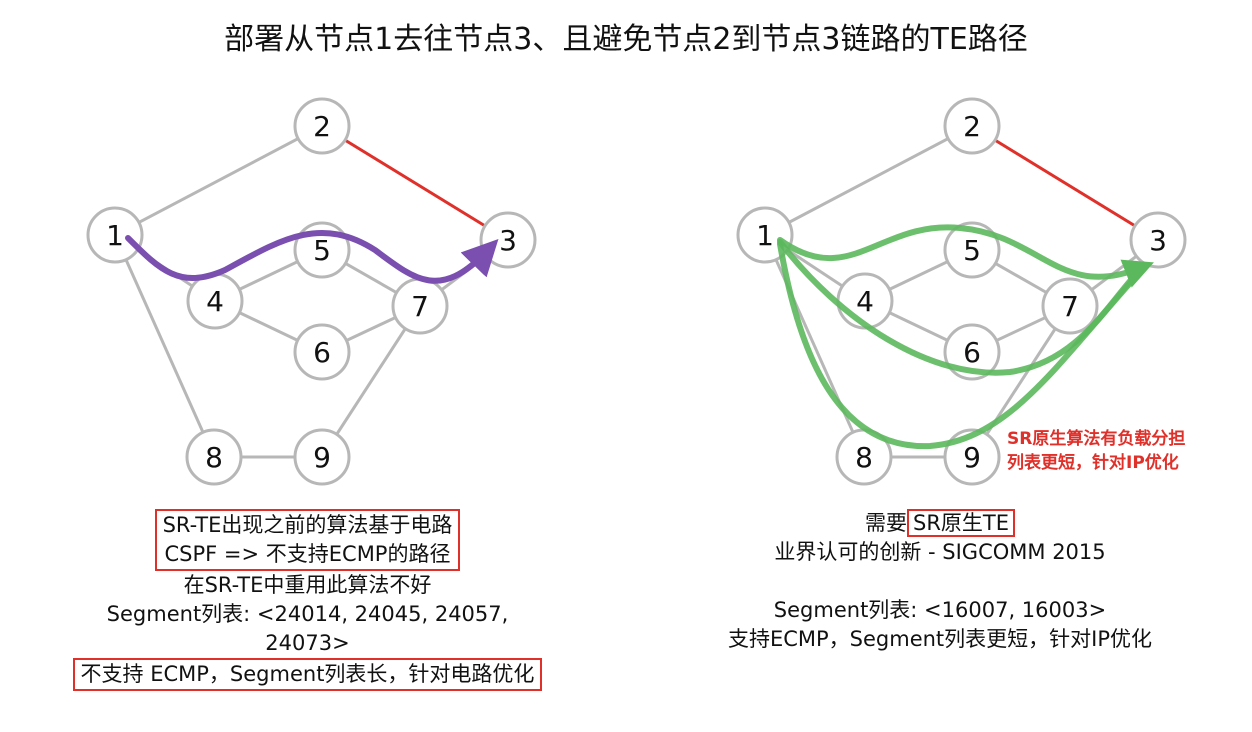 This screenshot has width=1252, height=732. Describe the element at coordinates (1096, 439) in the screenshot. I see `annotation-line-1: SR原生算法有负载分担` at that location.